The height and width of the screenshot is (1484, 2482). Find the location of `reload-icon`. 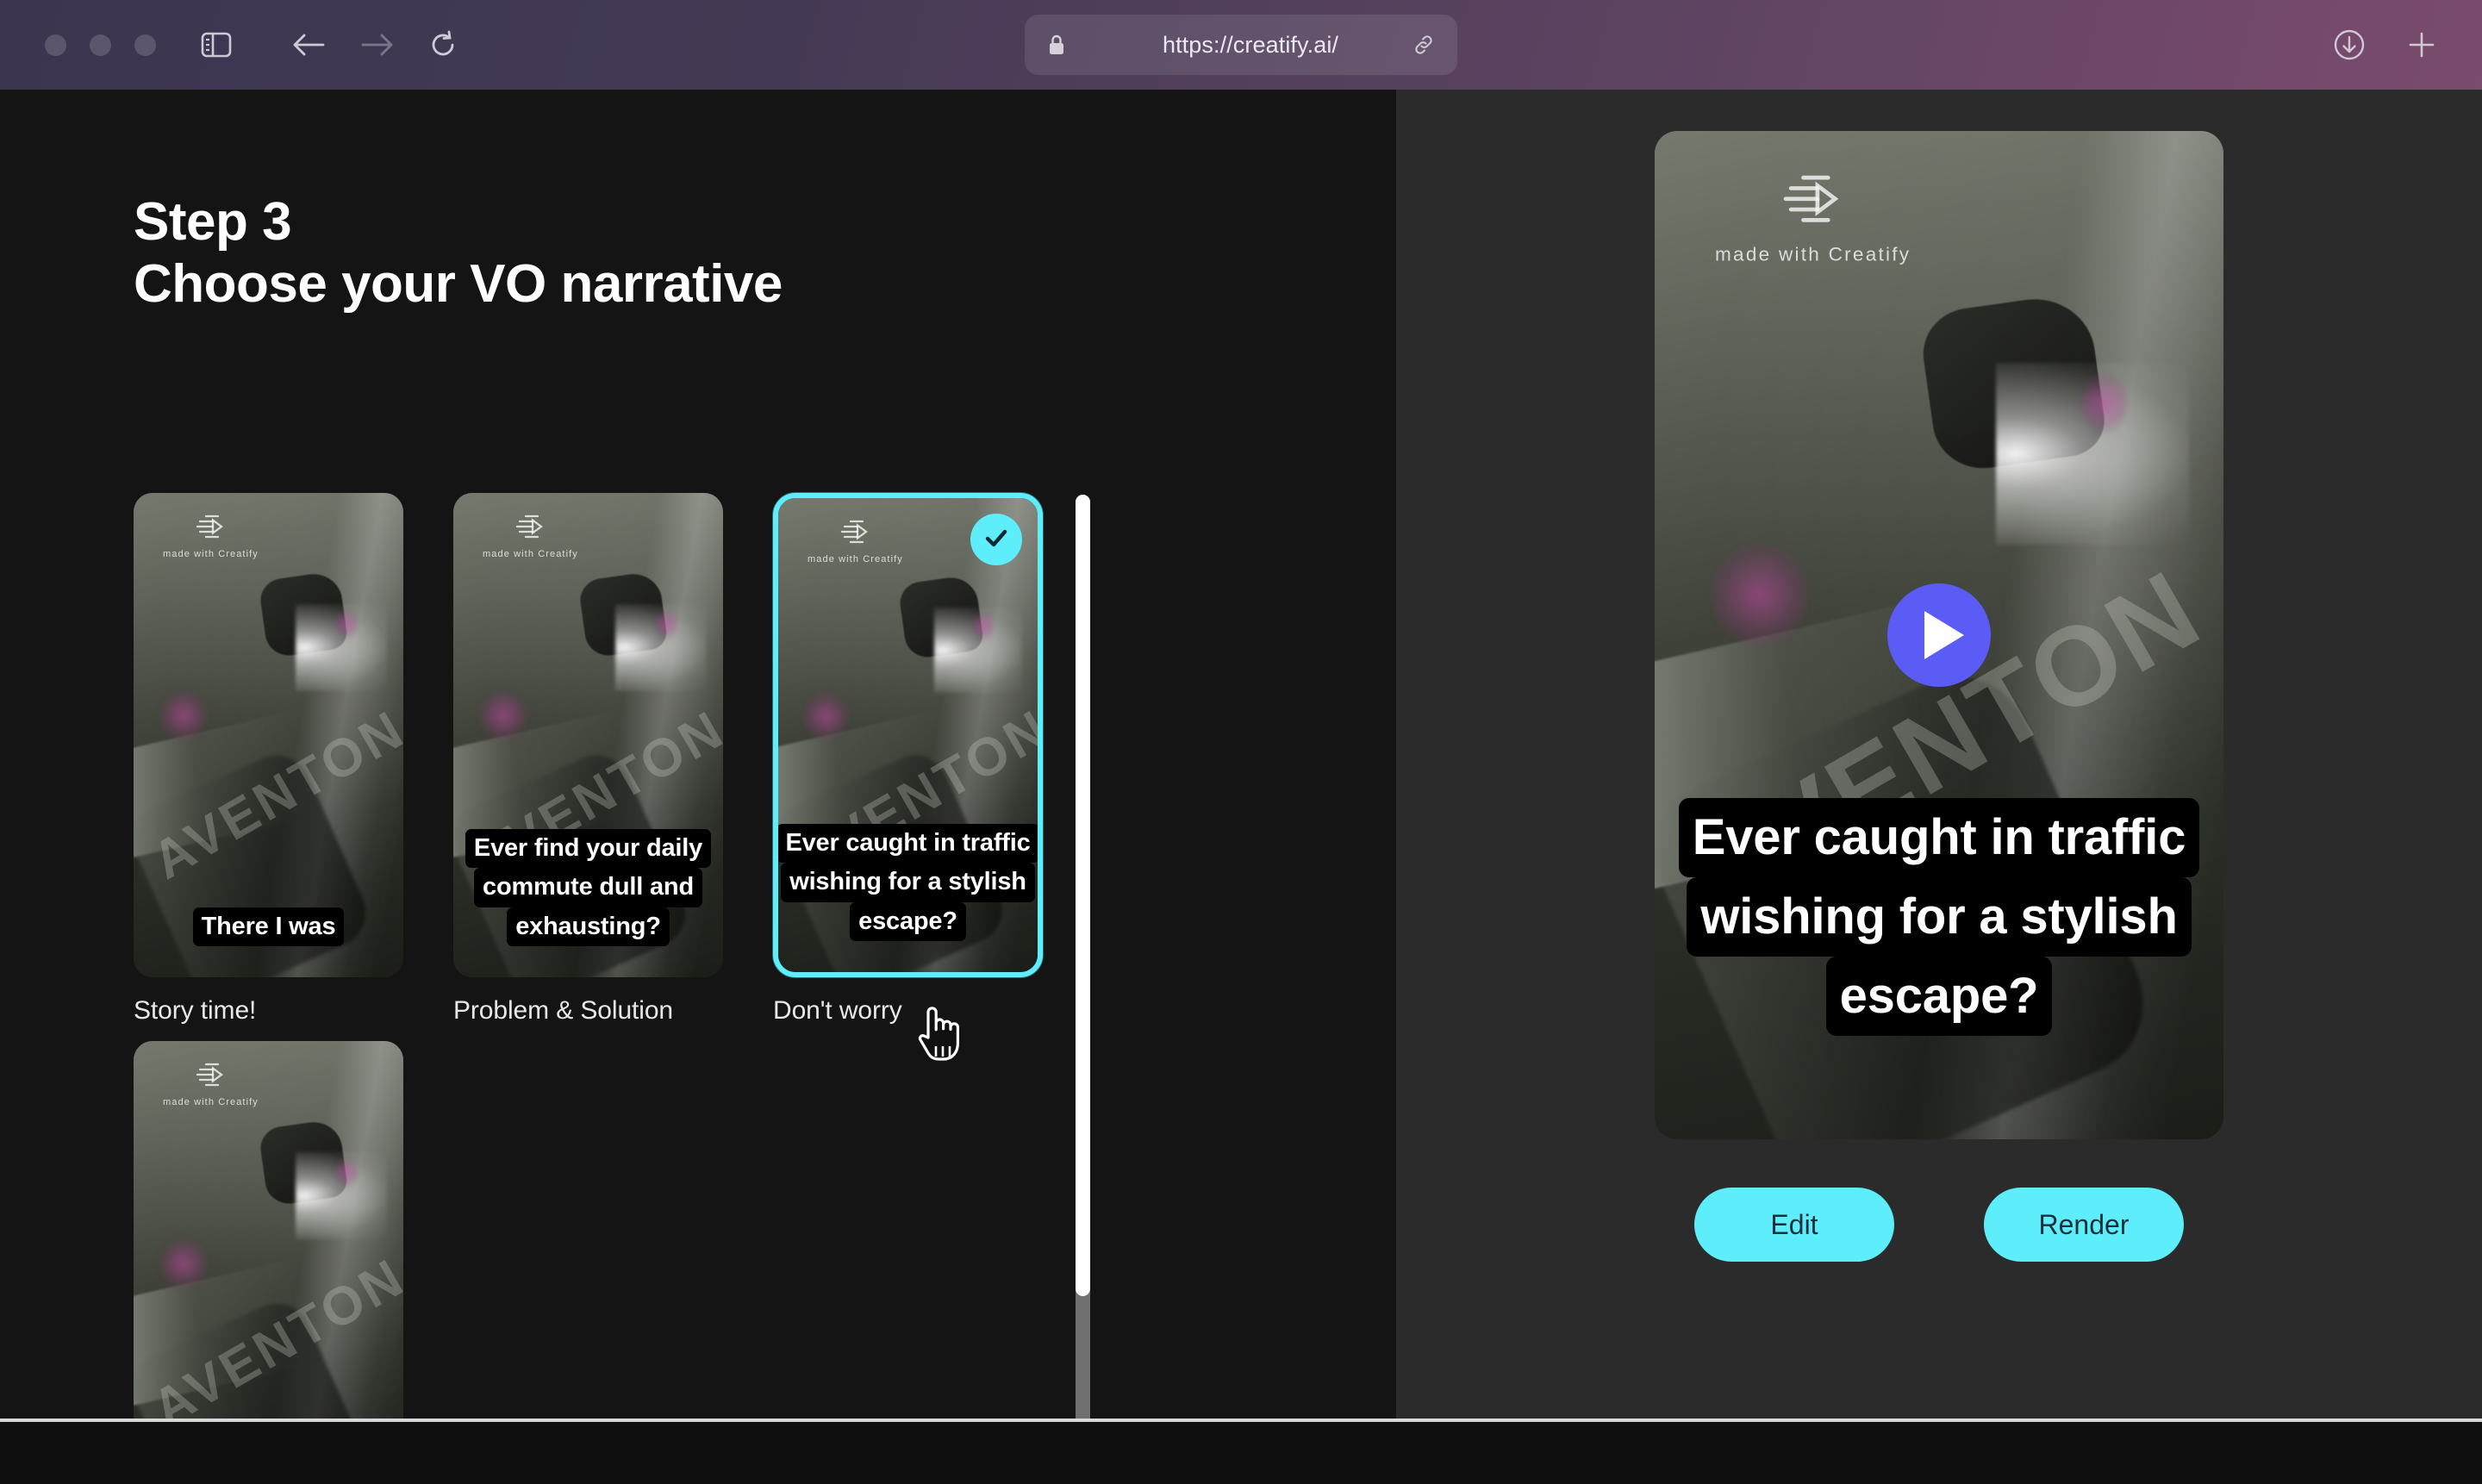

reload-icon is located at coordinates (443, 45).